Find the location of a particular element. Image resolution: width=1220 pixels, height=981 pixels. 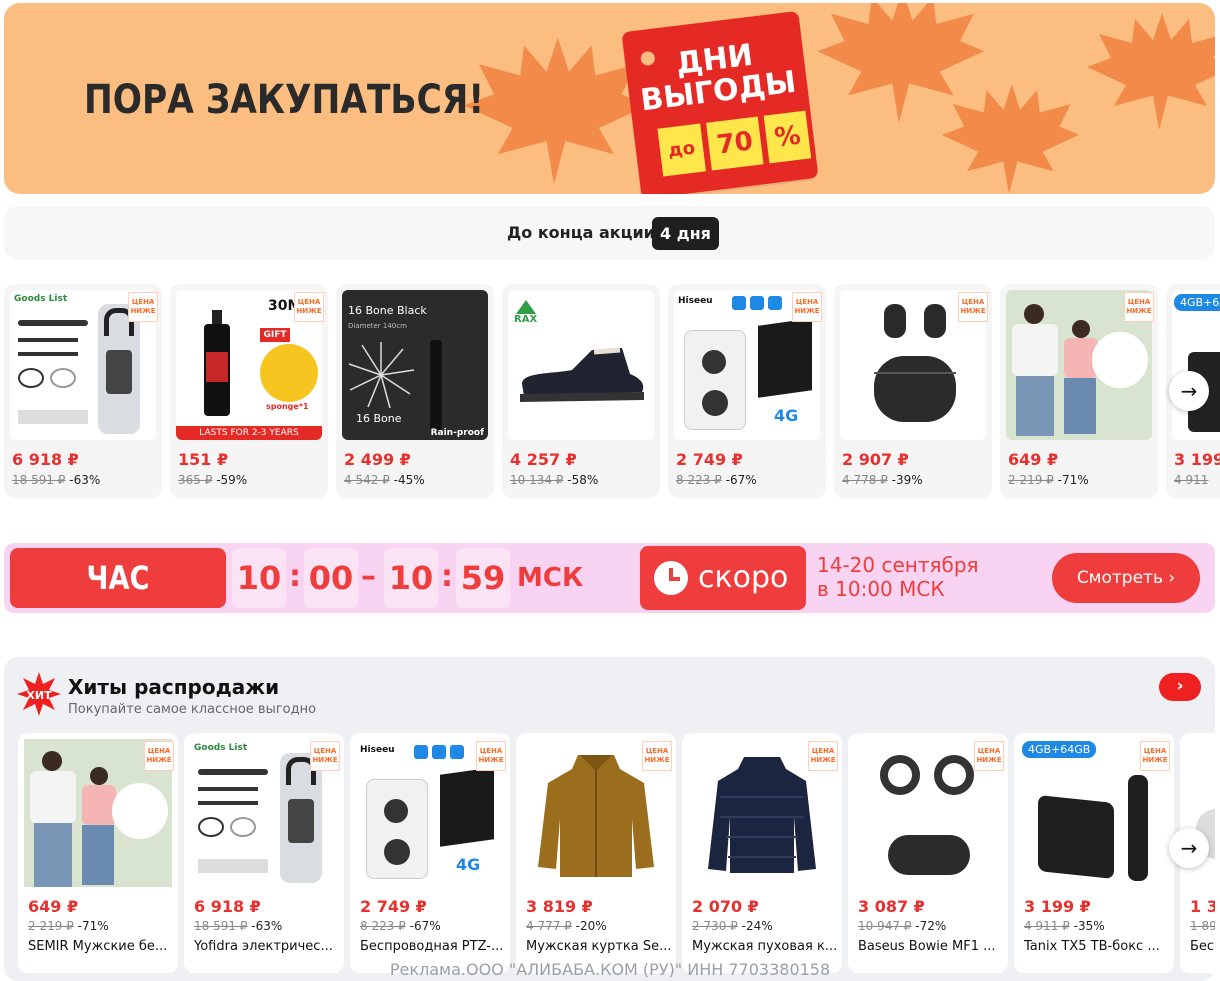

watch-button: Смотреть › is located at coordinates (1126, 578).